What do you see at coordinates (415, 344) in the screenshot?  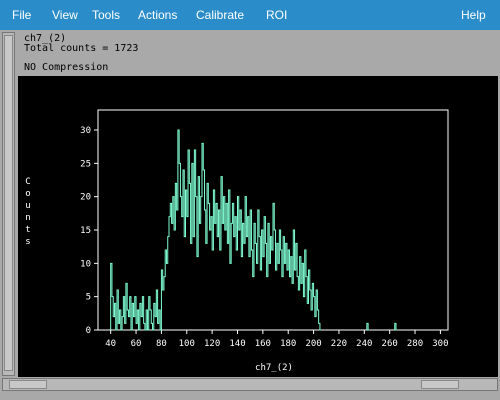 I see `x-tick-label: 280` at bounding box center [415, 344].